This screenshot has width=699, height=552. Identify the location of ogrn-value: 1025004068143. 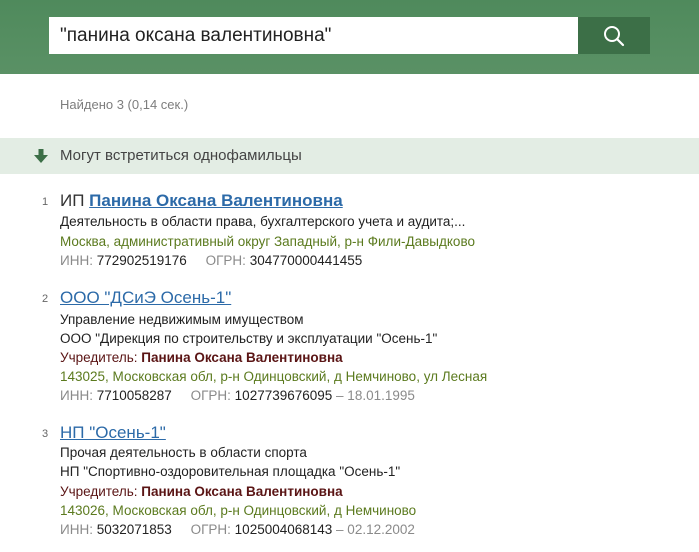
(283, 529).